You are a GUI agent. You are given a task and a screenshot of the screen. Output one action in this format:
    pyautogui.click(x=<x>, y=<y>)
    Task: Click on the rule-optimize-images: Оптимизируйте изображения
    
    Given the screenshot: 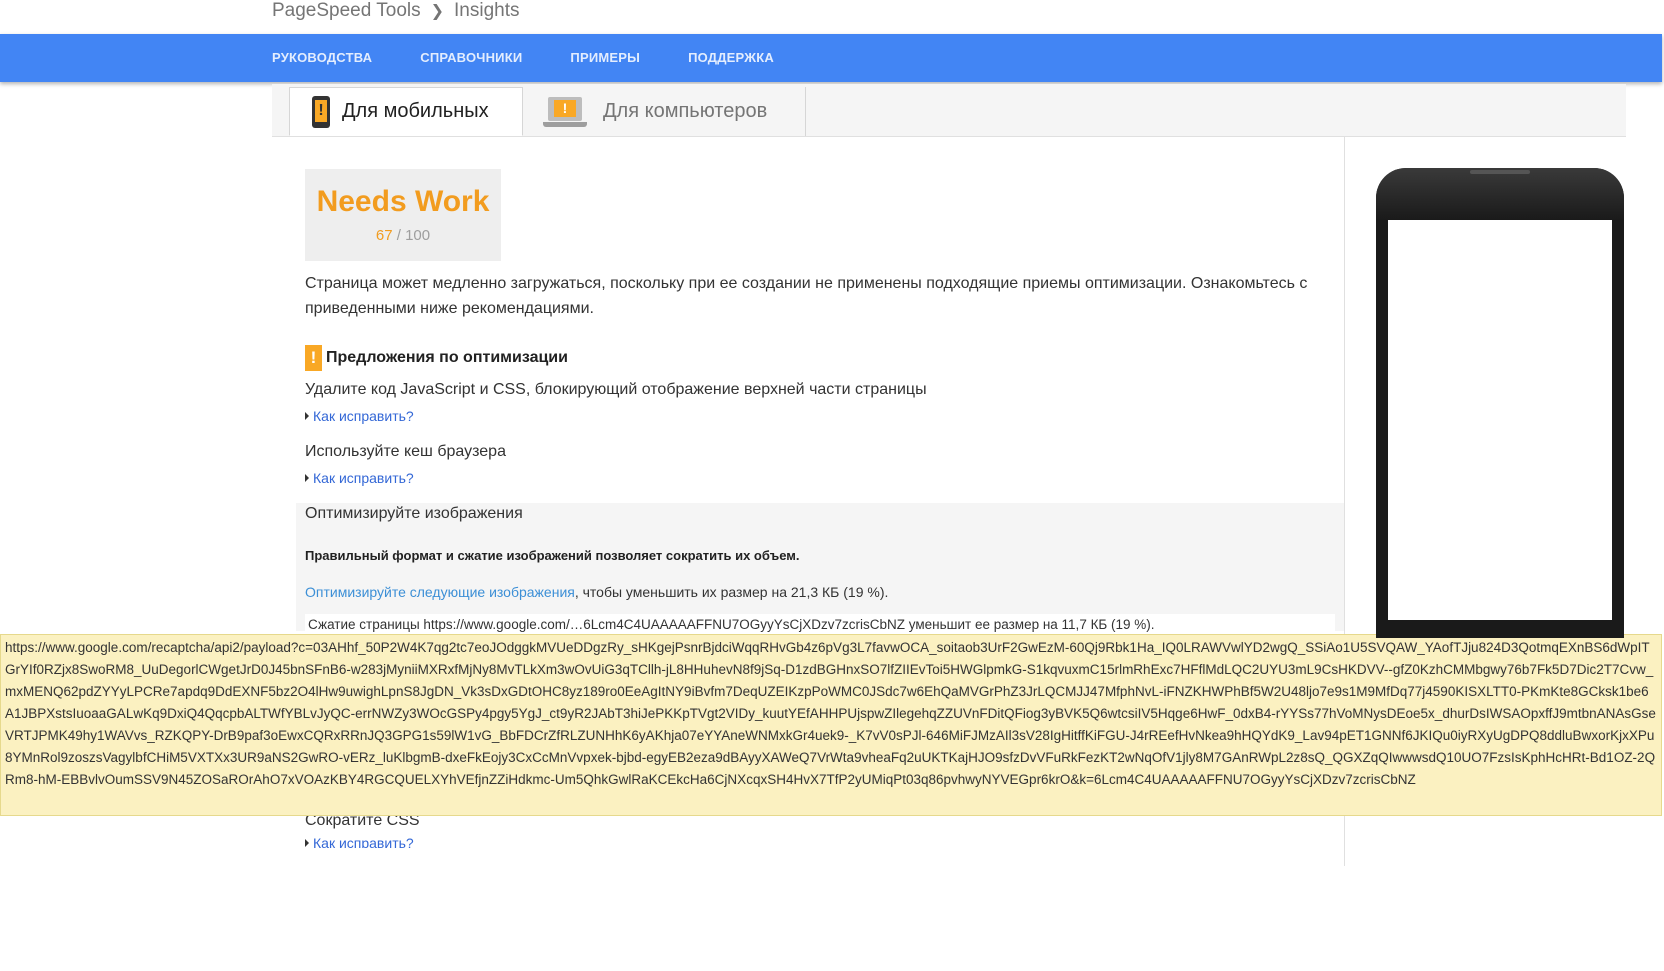 What is the action you would take?
    pyautogui.click(x=414, y=513)
    